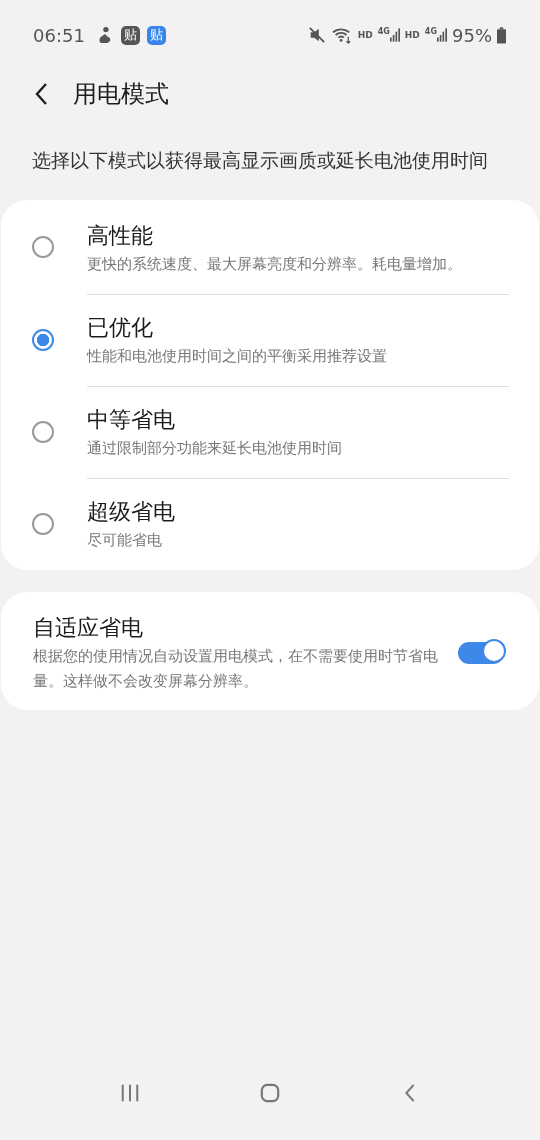 The image size is (540, 1140). What do you see at coordinates (270, 1093) in the screenshot?
I see `home-icon` at bounding box center [270, 1093].